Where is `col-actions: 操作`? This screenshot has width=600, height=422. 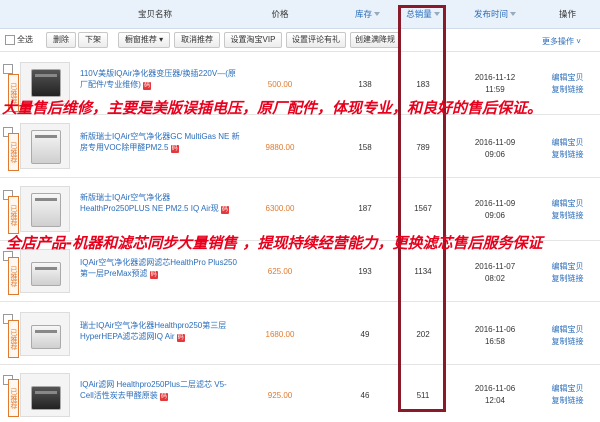 col-actions: 操作 is located at coordinates (567, 14).